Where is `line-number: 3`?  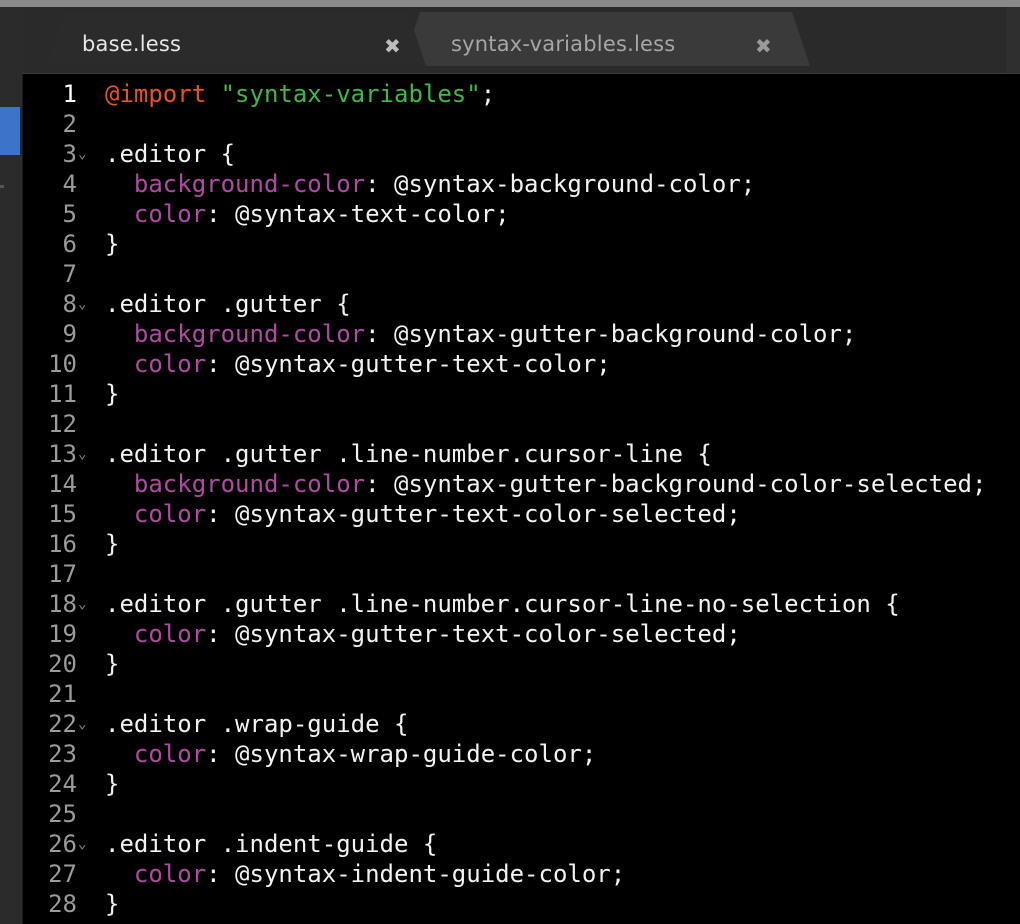 line-number: 3 is located at coordinates (69, 154).